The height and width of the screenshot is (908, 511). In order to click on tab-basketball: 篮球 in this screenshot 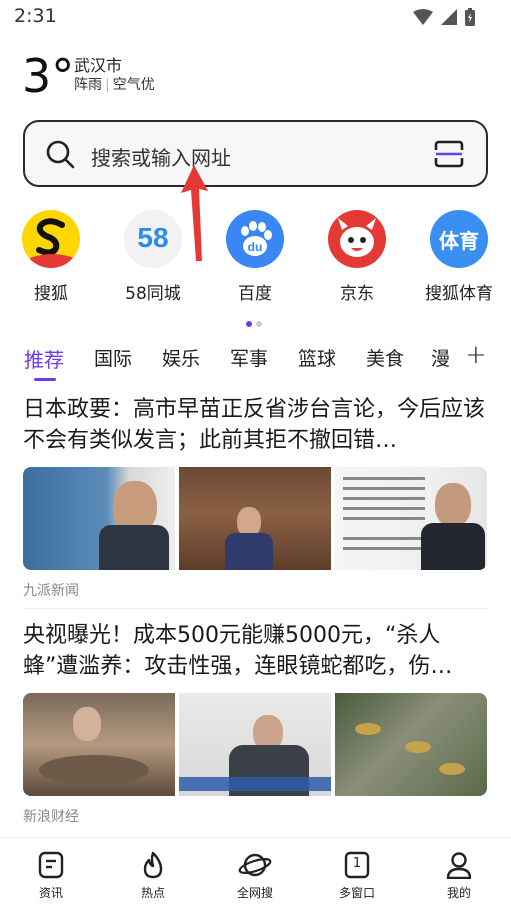, I will do `click(317, 357)`.